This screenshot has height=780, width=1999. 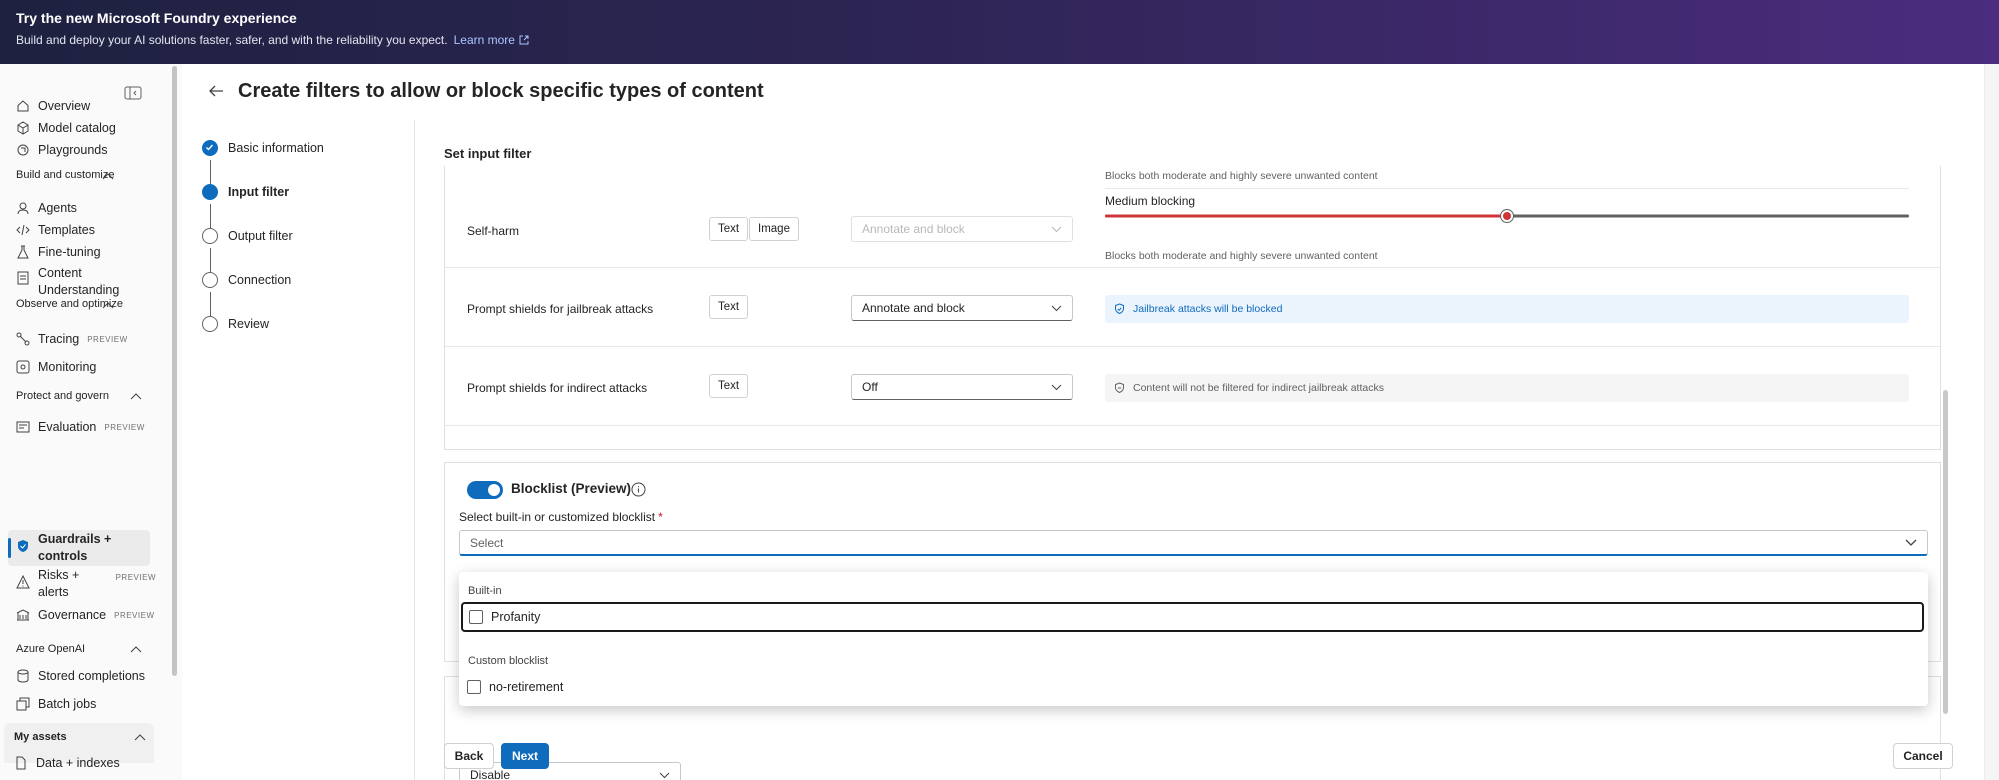 What do you see at coordinates (72, 614) in the screenshot?
I see `sidebar-item-label: Governance` at bounding box center [72, 614].